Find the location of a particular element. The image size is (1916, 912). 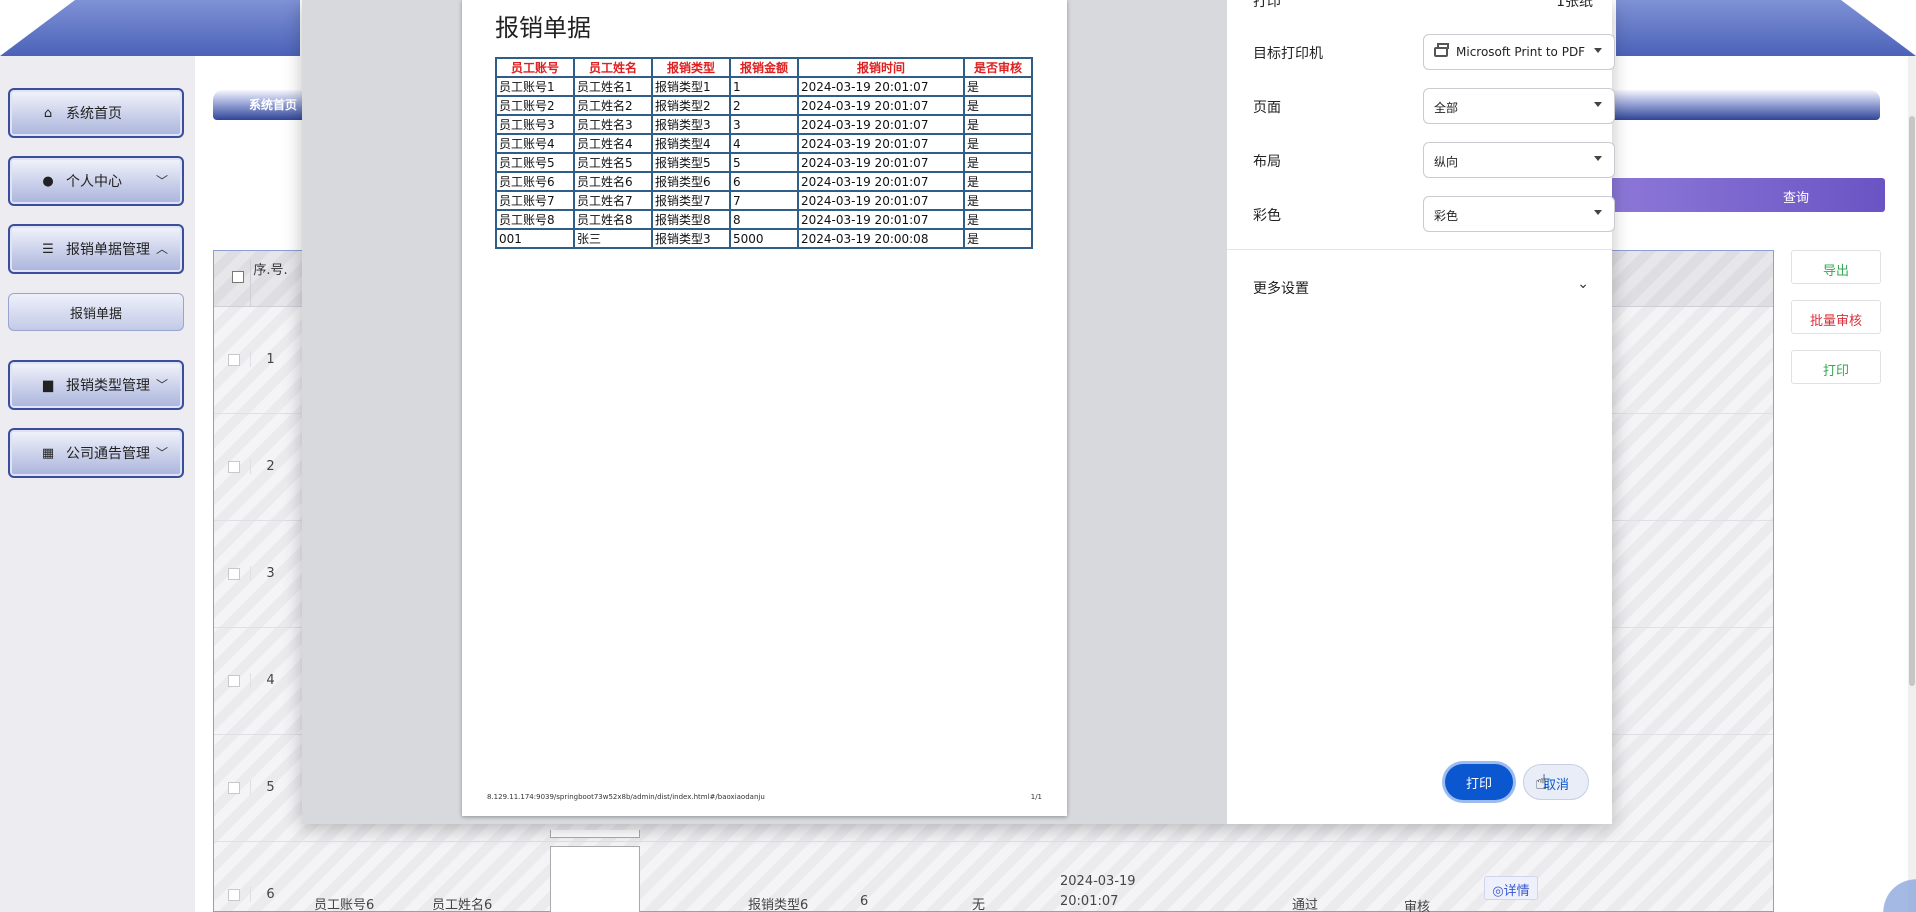

sidebar-item-home: ⌂ 系统首页 is located at coordinates (96, 113).